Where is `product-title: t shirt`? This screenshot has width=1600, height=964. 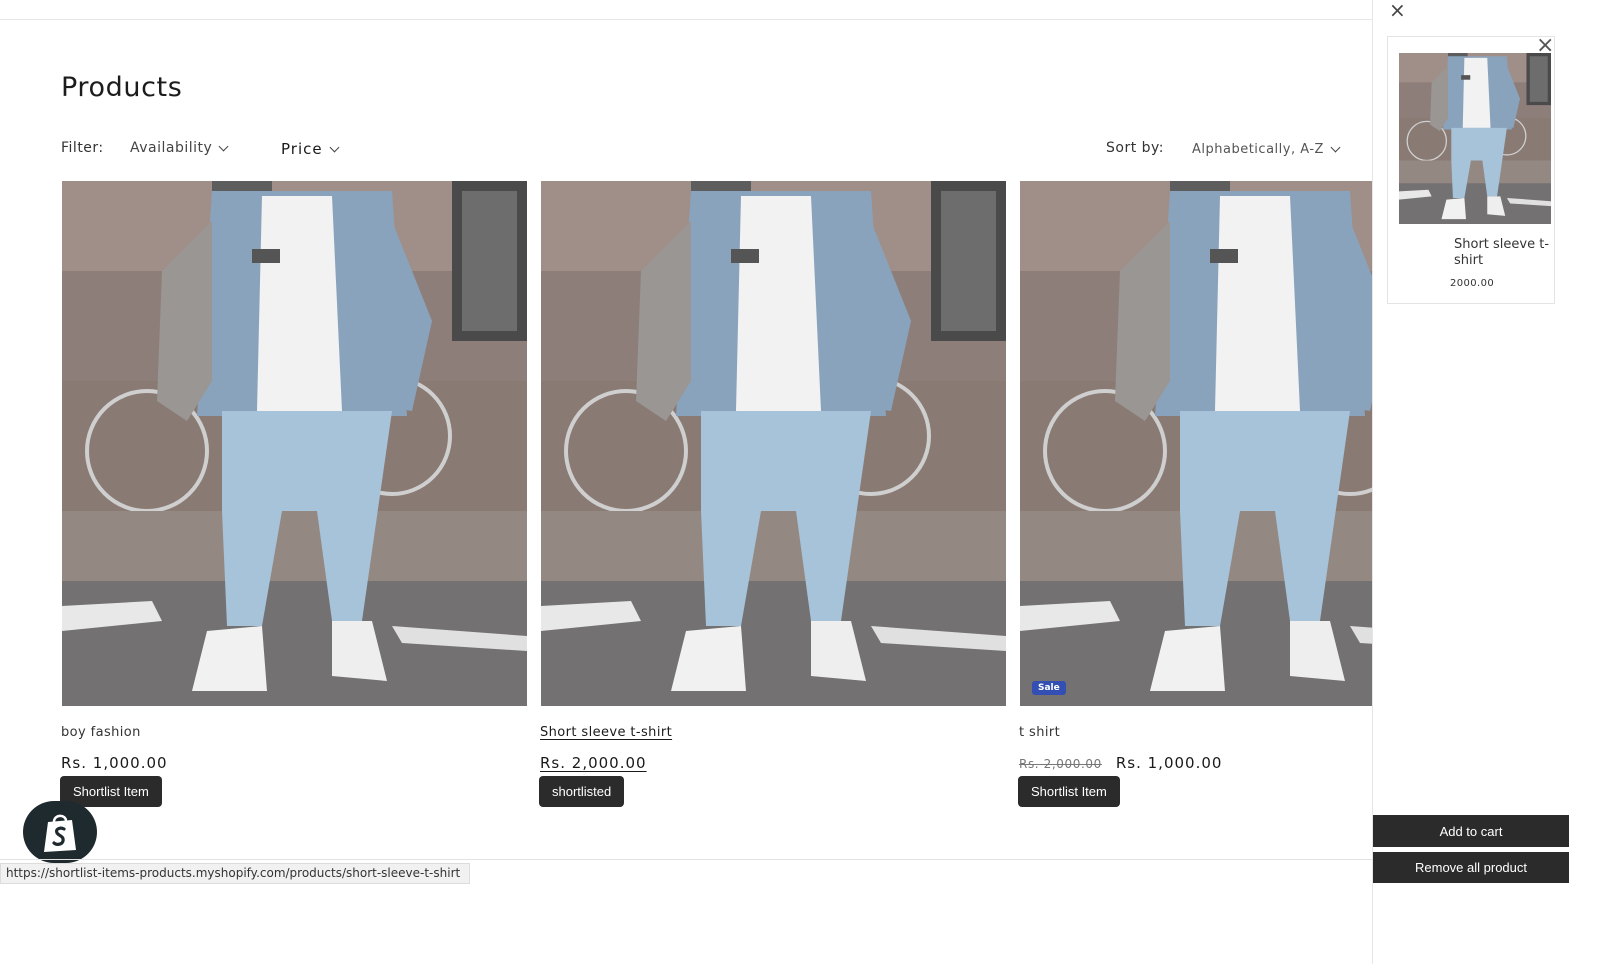
product-title: t shirt is located at coordinates (1039, 732).